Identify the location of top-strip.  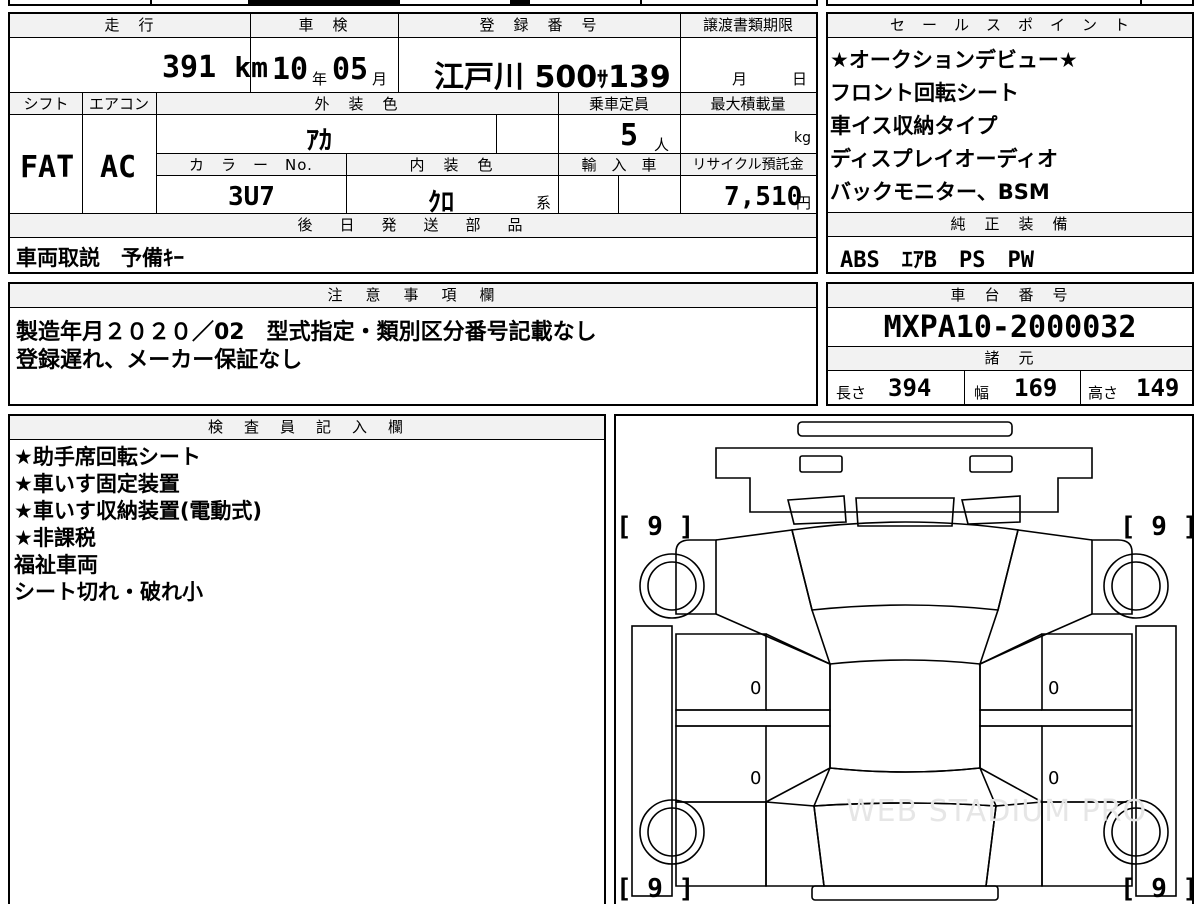
(600, 4).